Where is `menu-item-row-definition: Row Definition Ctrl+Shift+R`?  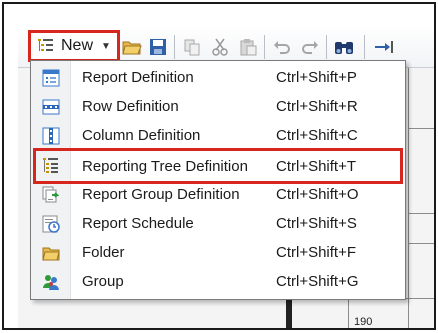
menu-item-row-definition: Row Definition Ctrl+Shift+R is located at coordinates (218, 107).